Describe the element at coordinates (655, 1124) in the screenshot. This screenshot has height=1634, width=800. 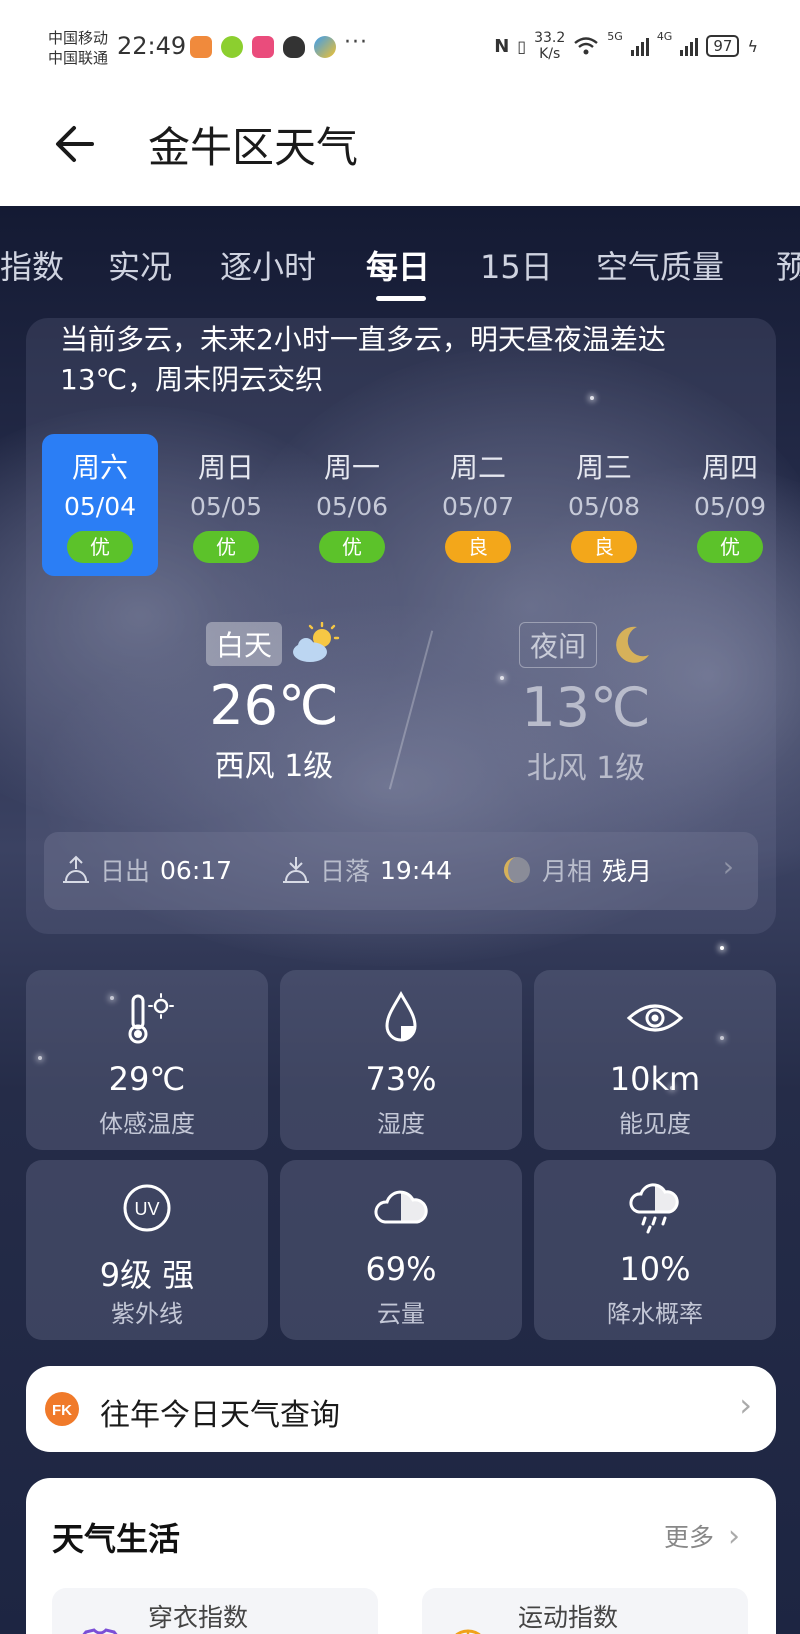
I see `metric-label: 能见度` at that location.